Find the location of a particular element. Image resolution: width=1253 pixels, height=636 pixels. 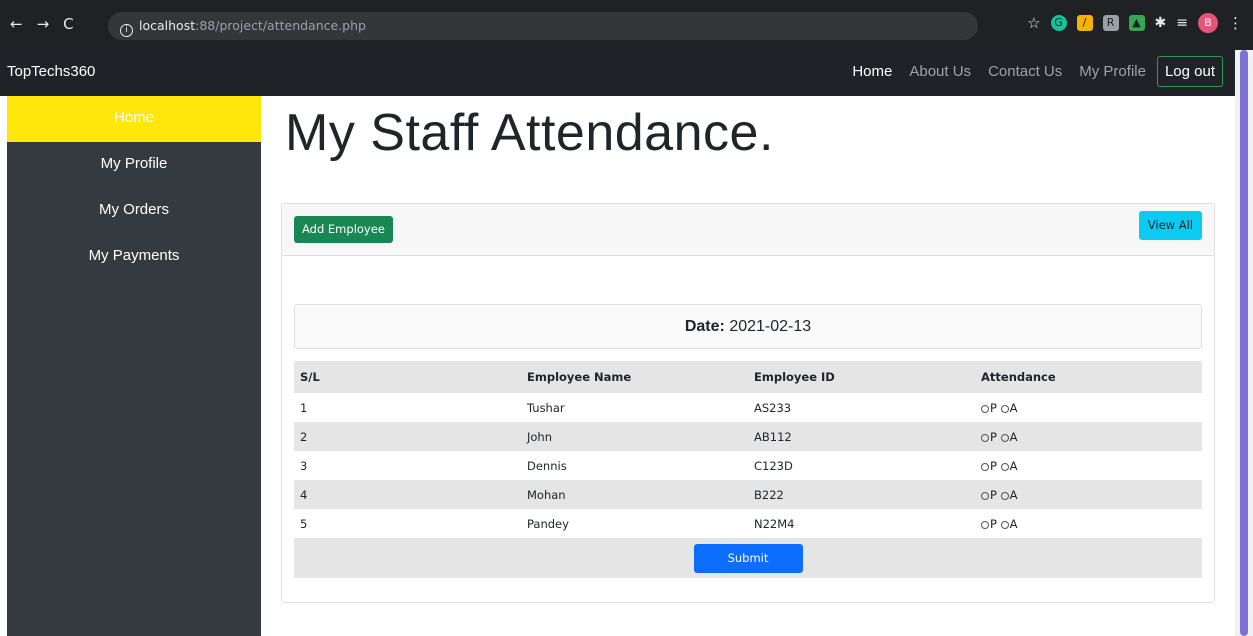

cell-sl: 5 is located at coordinates (304, 523).